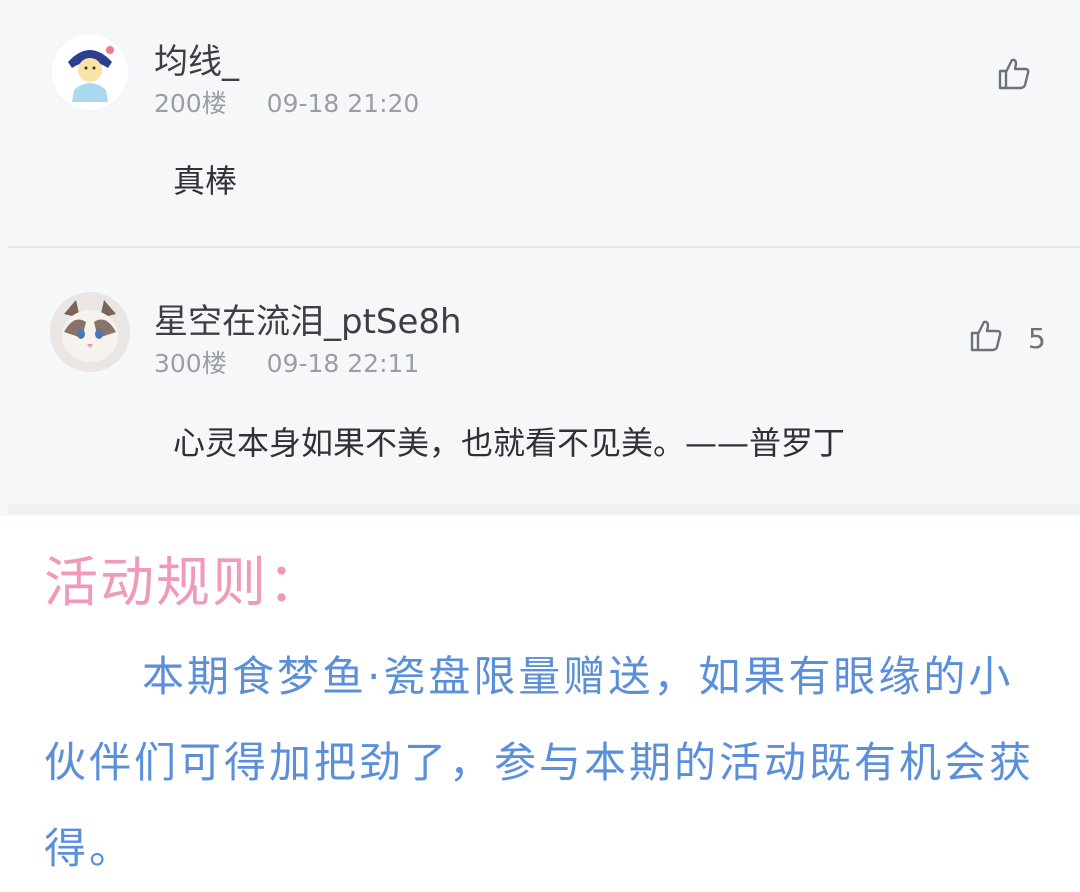  What do you see at coordinates (308, 318) in the screenshot?
I see `comment-username: 星空在流泪_ptSe8h` at bounding box center [308, 318].